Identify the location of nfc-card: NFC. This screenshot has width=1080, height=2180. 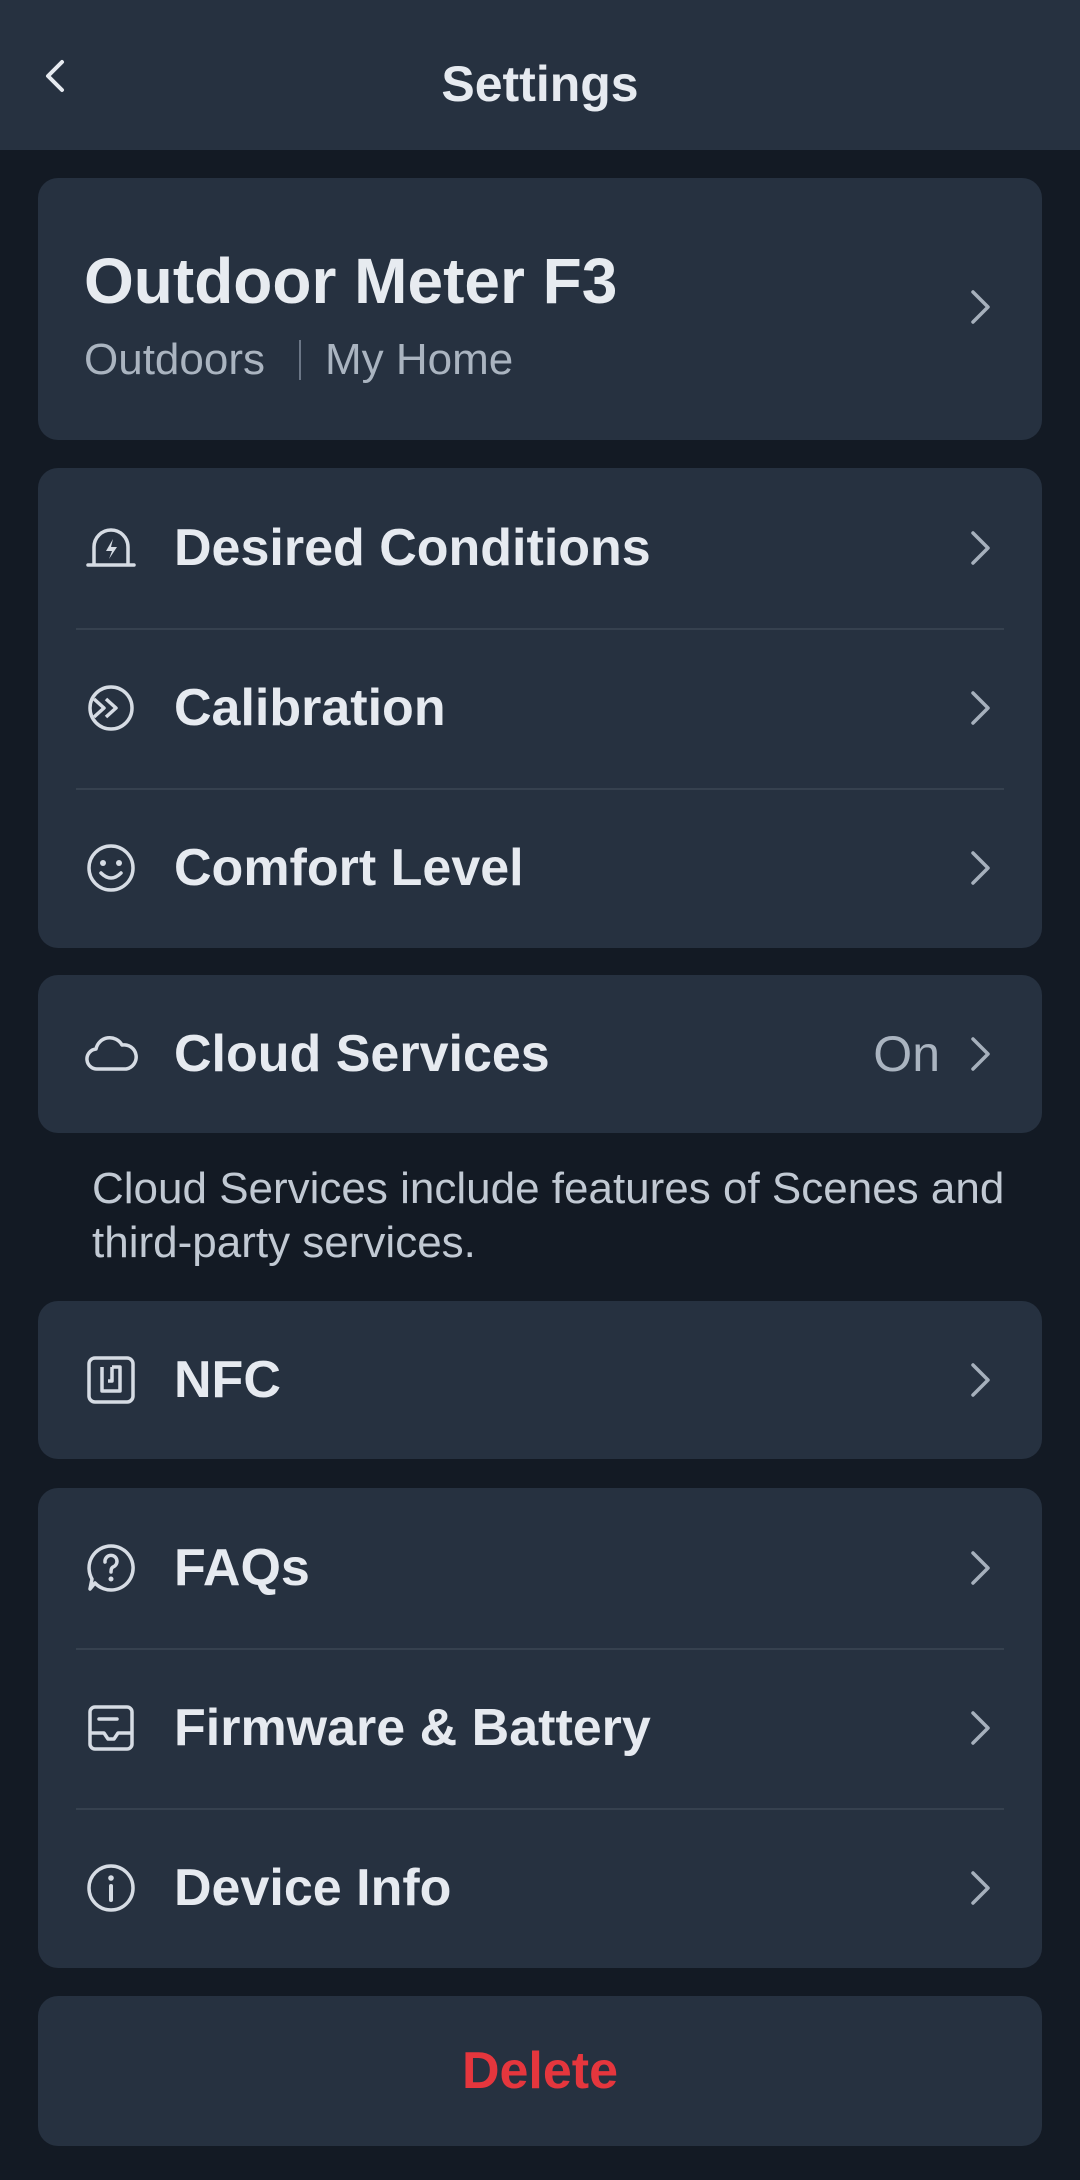
(540, 1380).